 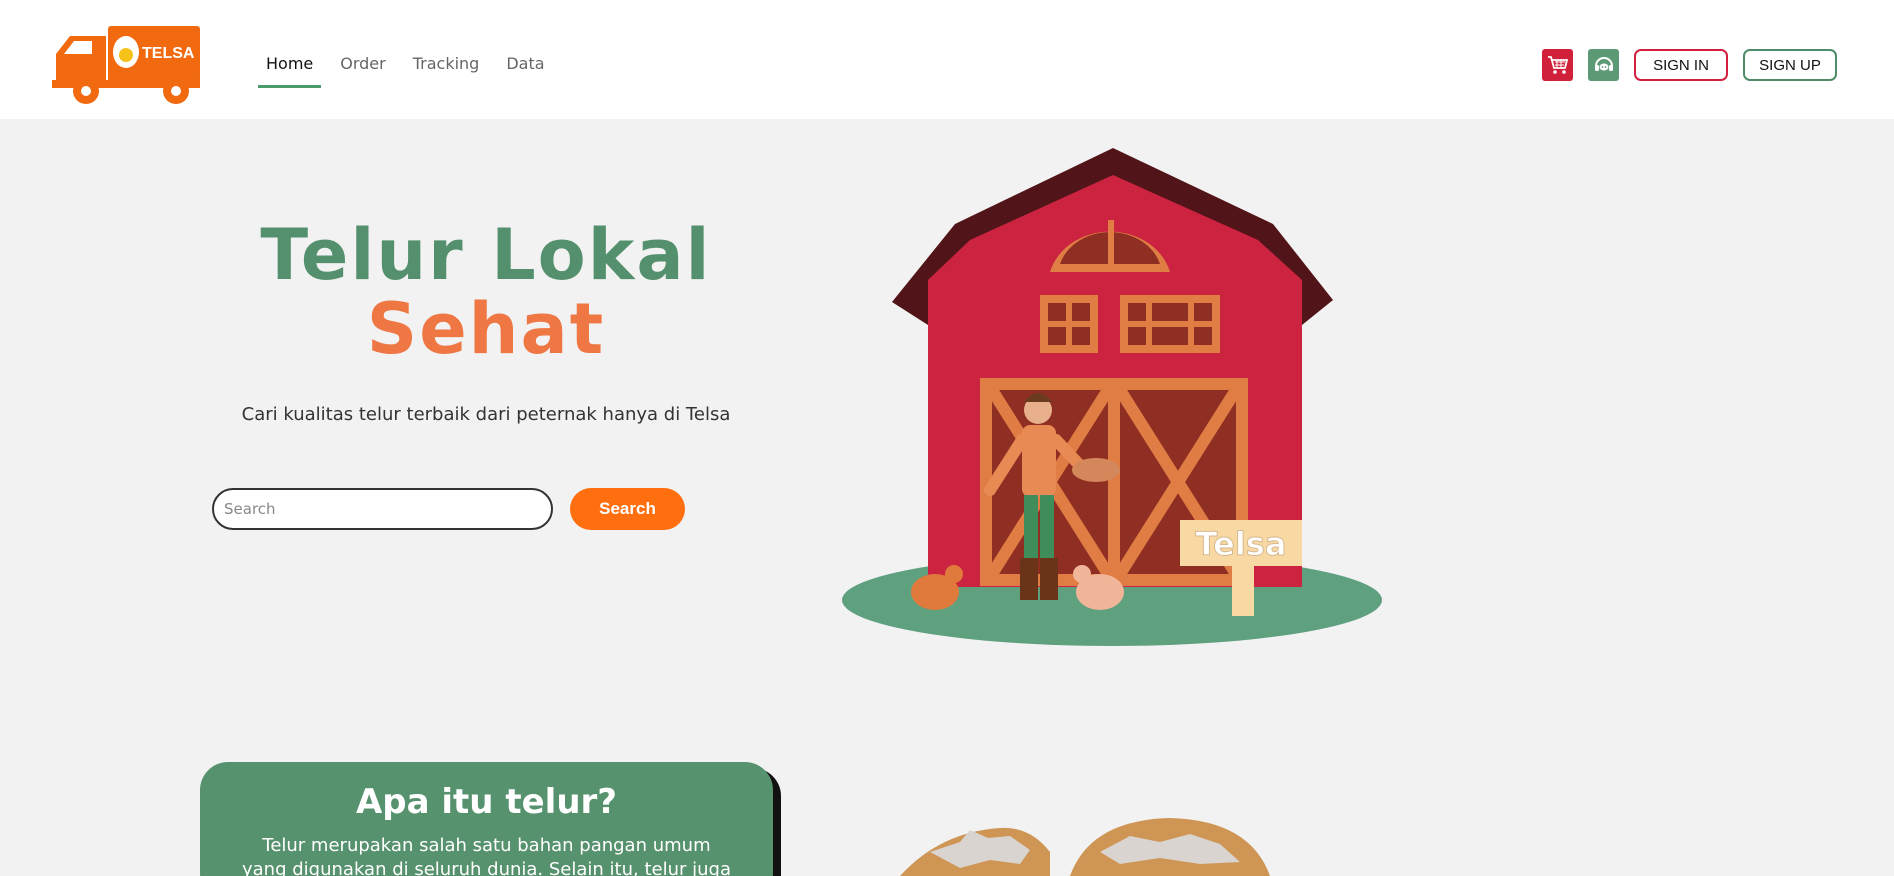 I want to click on telsa-truck-logo: TELSA, so click(x=127, y=65).